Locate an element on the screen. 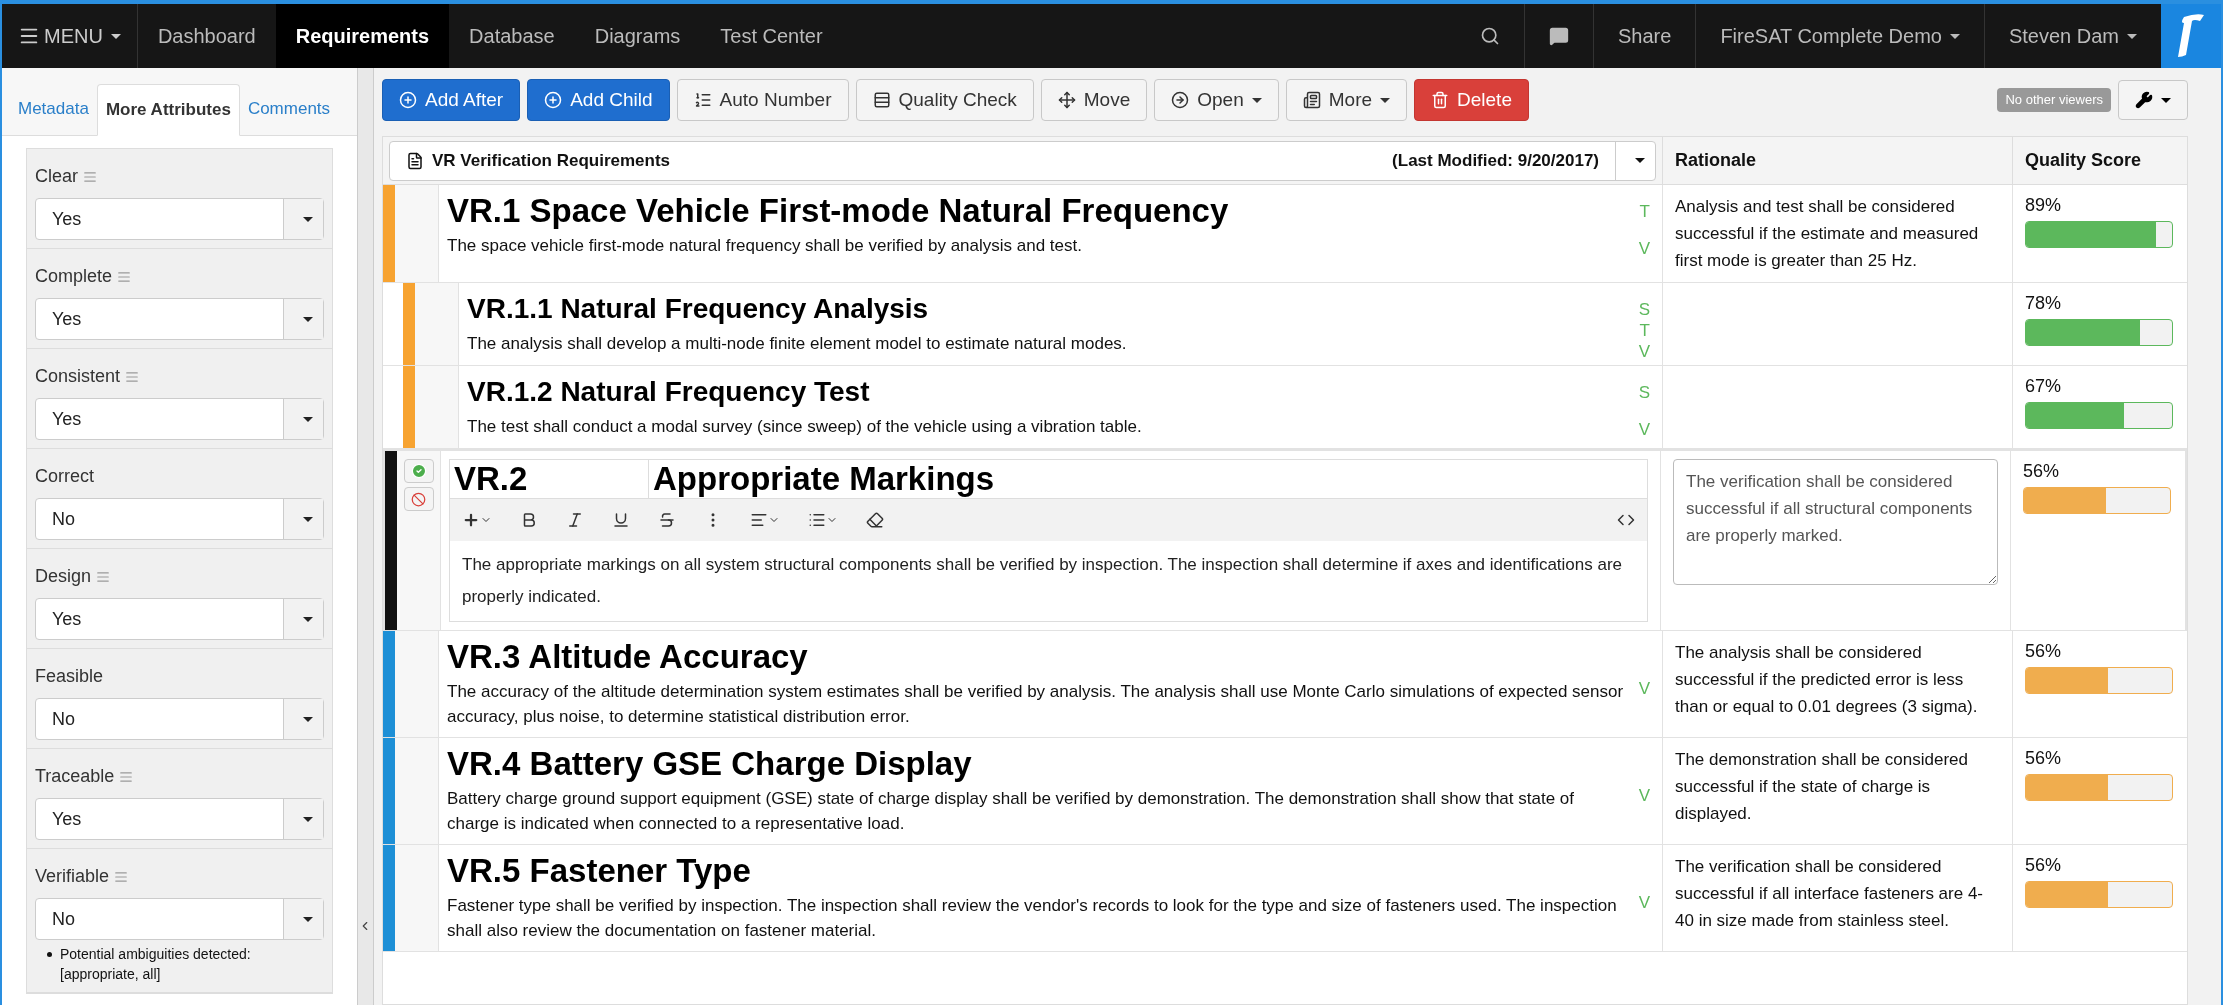 The width and height of the screenshot is (2223, 1005). nav-tab: Dashboard is located at coordinates (206, 36).